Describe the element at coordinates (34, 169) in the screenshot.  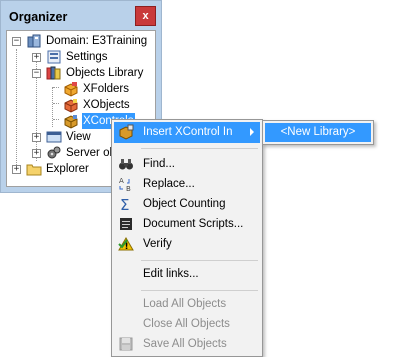
I see `folder-icon` at that location.